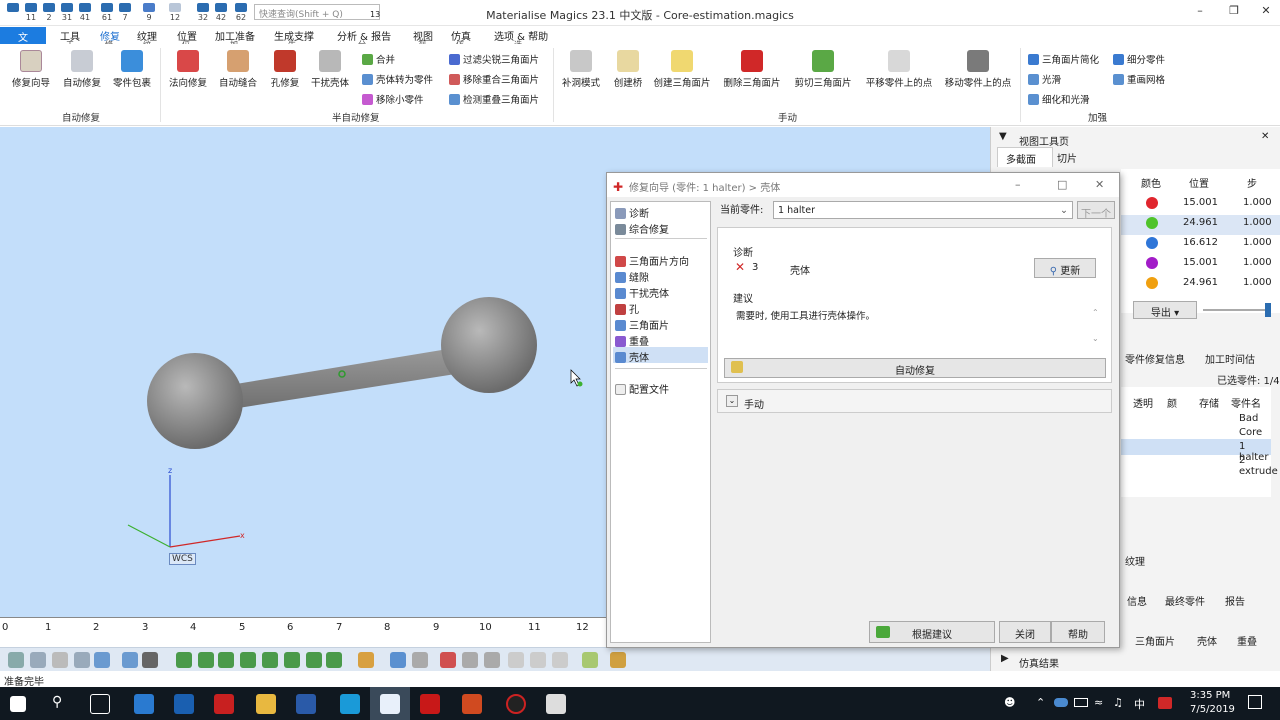 The height and width of the screenshot is (720, 1280). What do you see at coordinates (132, 69) in the screenshot?
I see `shrinkwrap-button: 零件包裹` at bounding box center [132, 69].